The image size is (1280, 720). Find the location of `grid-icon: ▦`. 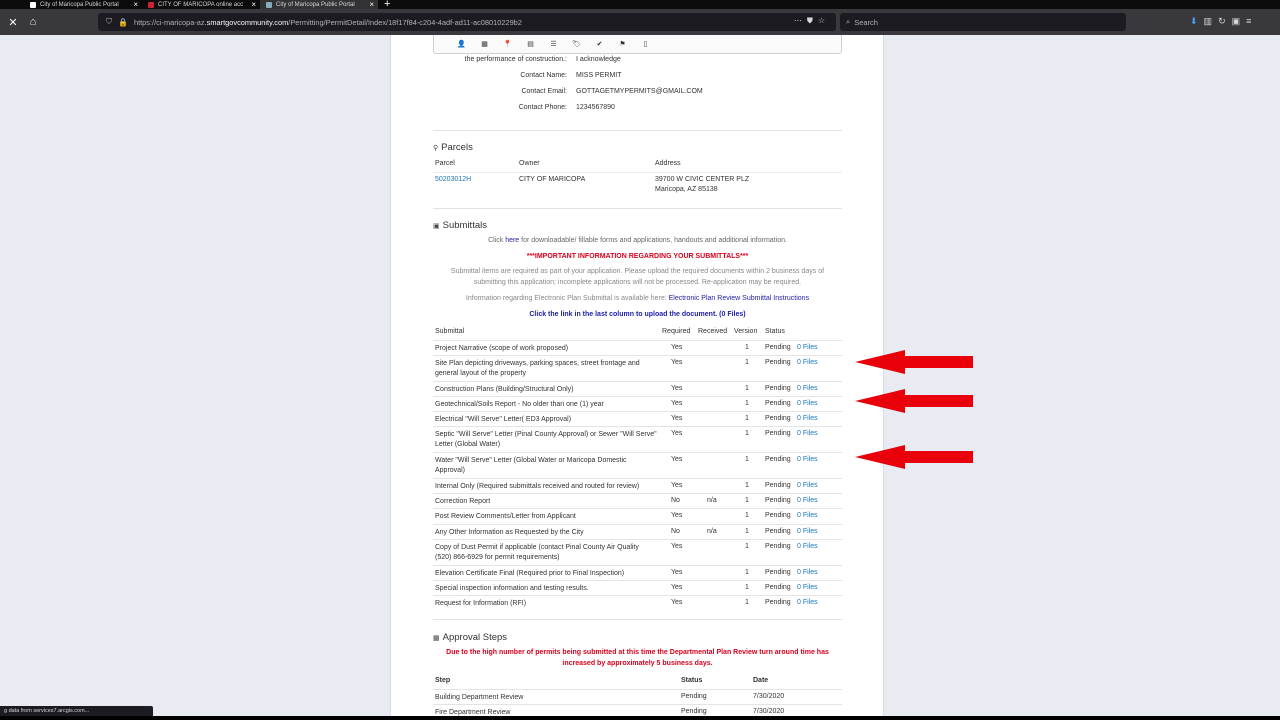

grid-icon: ▦ is located at coordinates (484, 44).